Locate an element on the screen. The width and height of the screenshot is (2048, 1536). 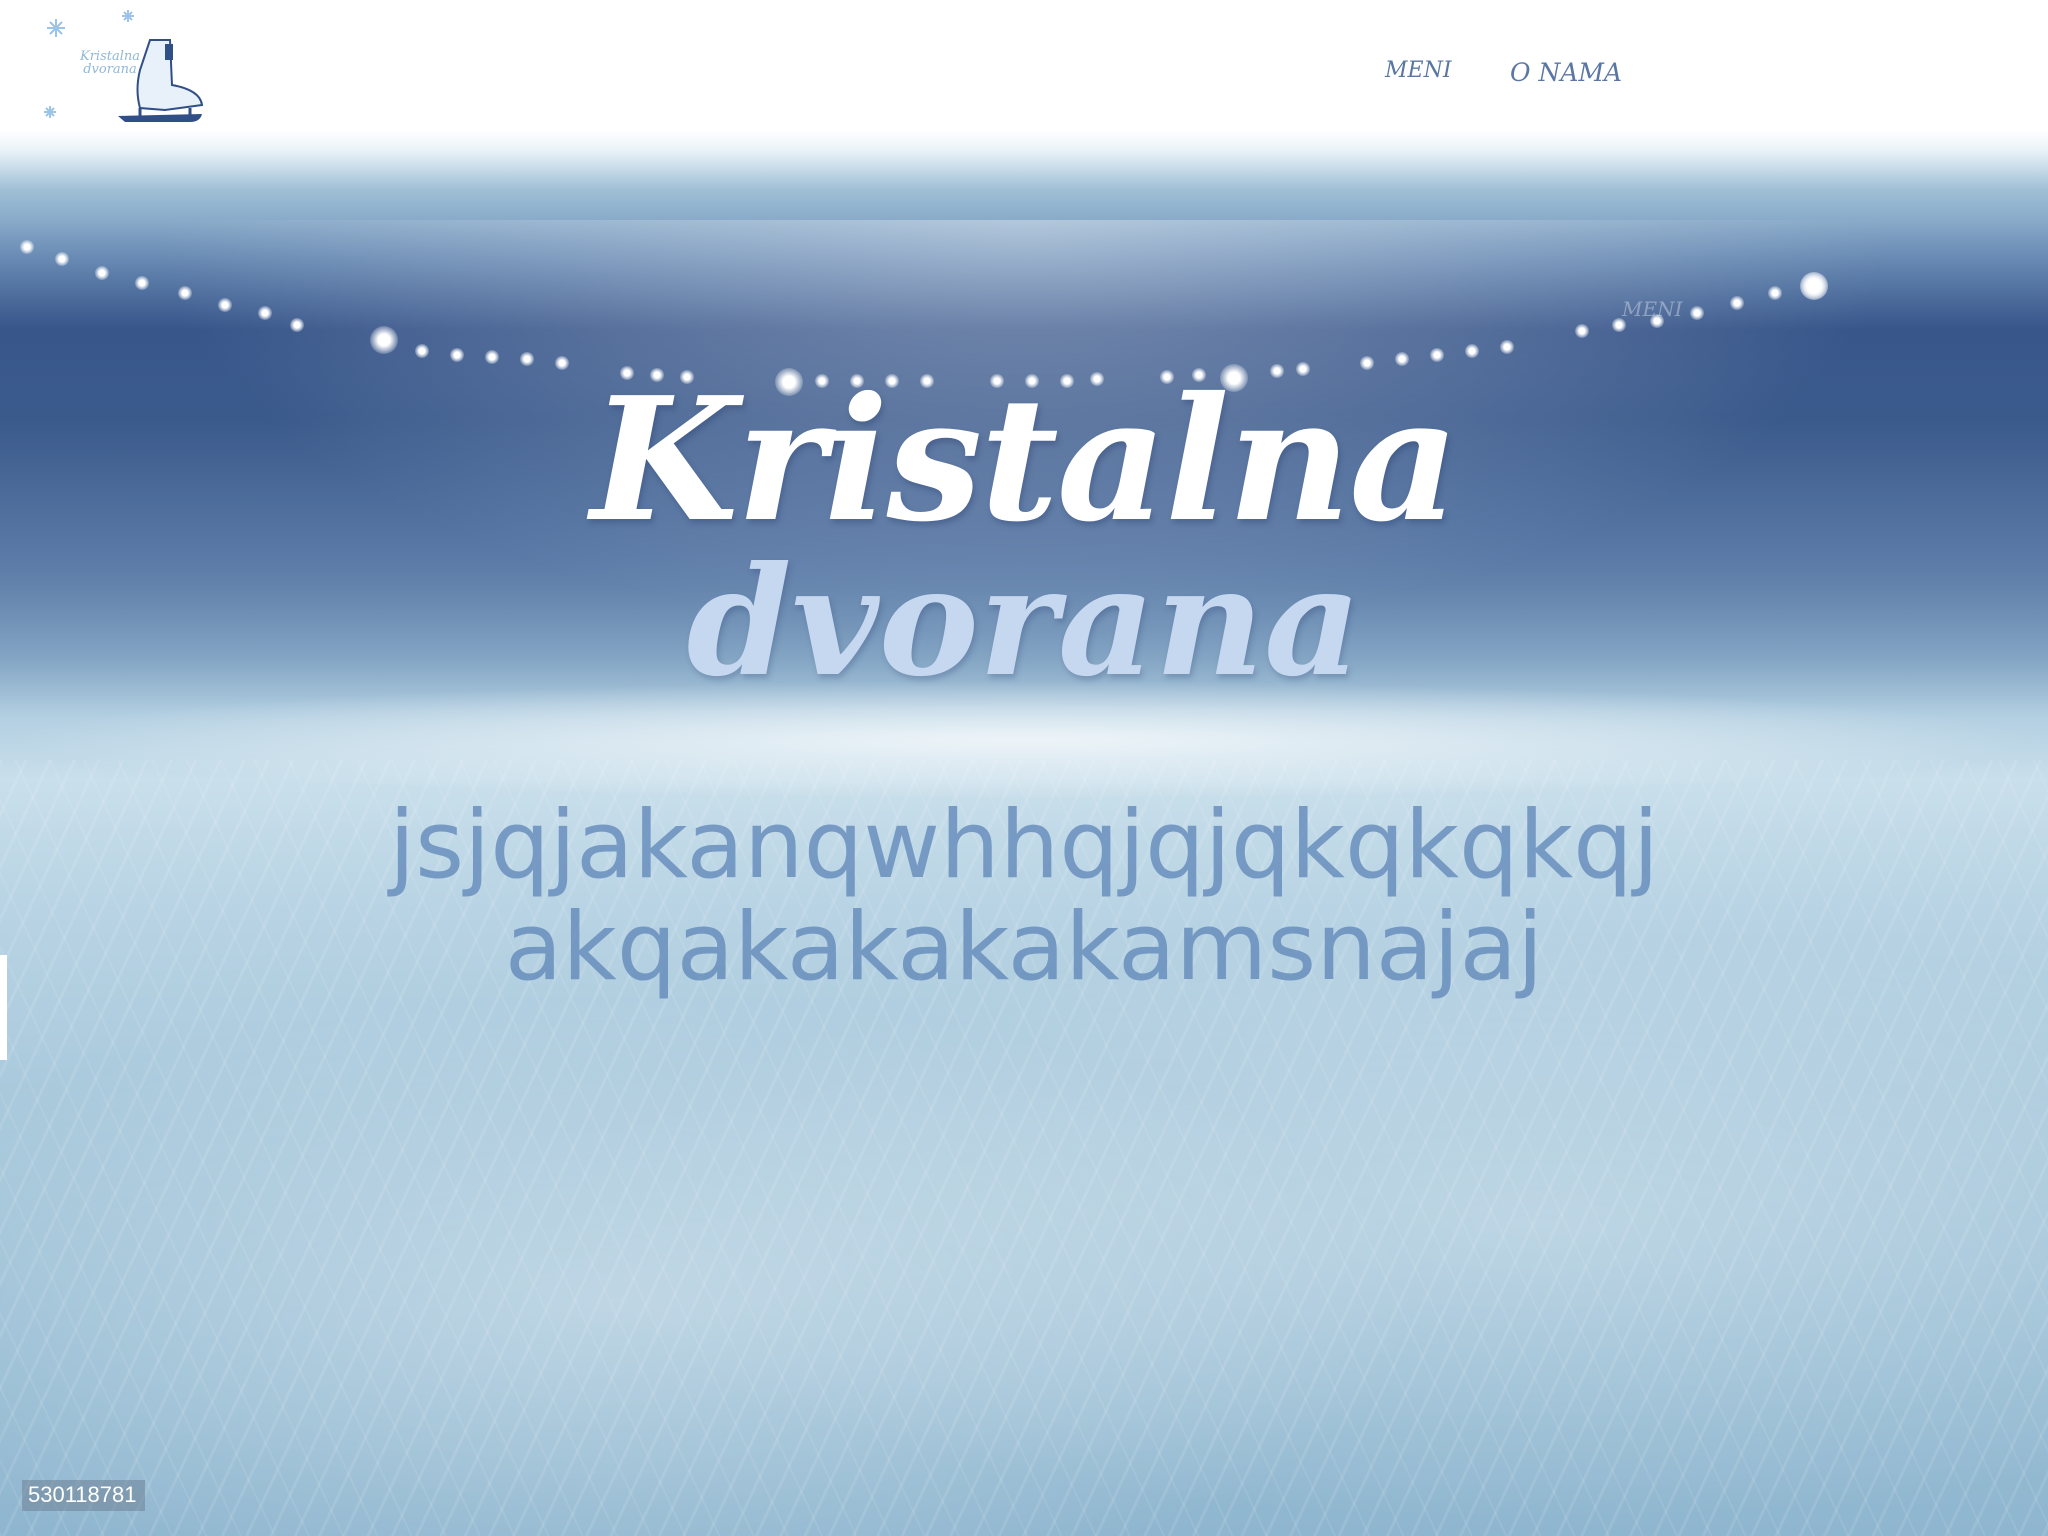
nav-link-o-nama: O NAMA is located at coordinates (1566, 72).